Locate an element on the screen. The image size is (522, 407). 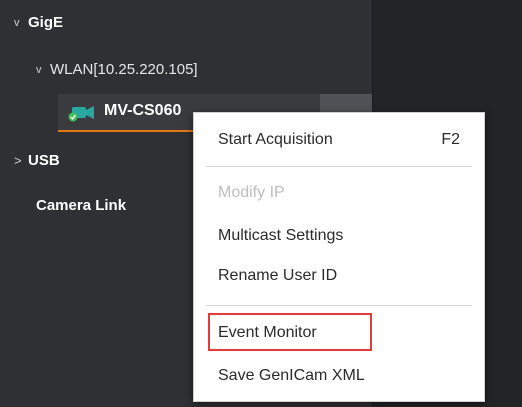
menu-item-rename-user-id: Rename User ID is located at coordinates (339, 276).